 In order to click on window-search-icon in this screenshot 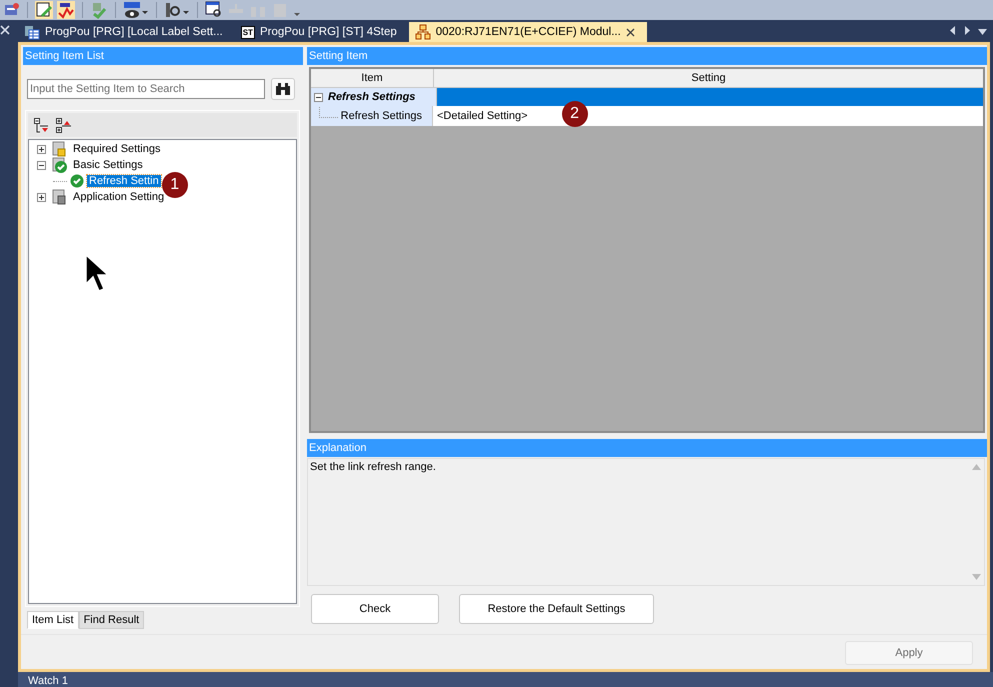, I will do `click(214, 10)`.